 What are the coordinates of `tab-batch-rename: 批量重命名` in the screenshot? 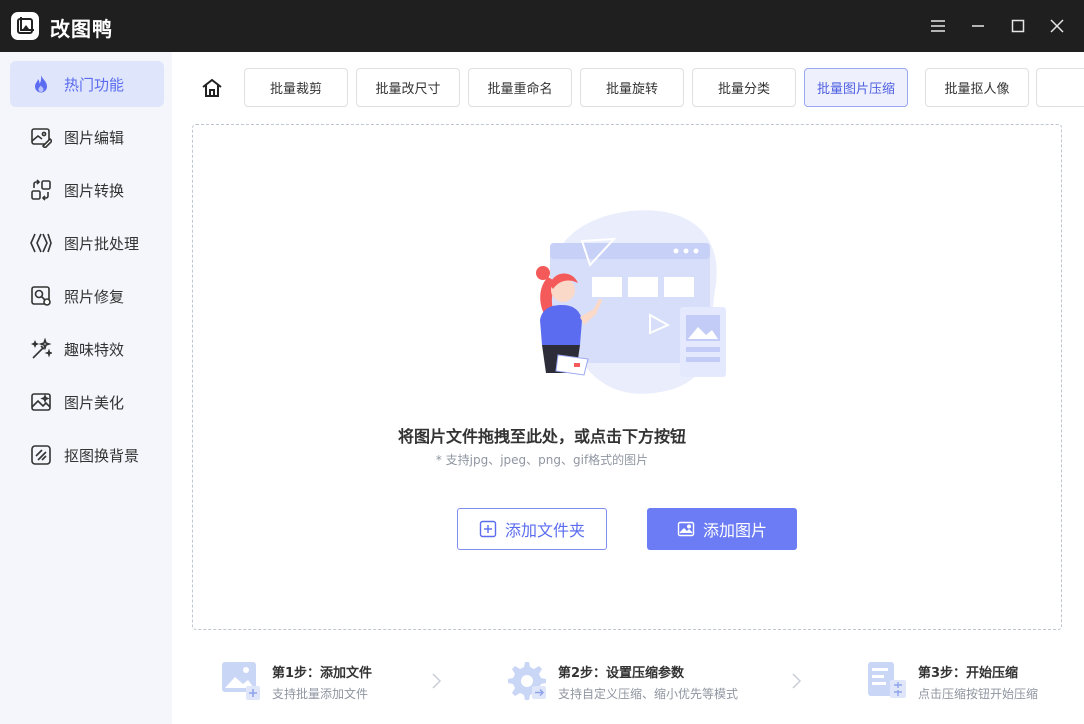 It's located at (520, 87).